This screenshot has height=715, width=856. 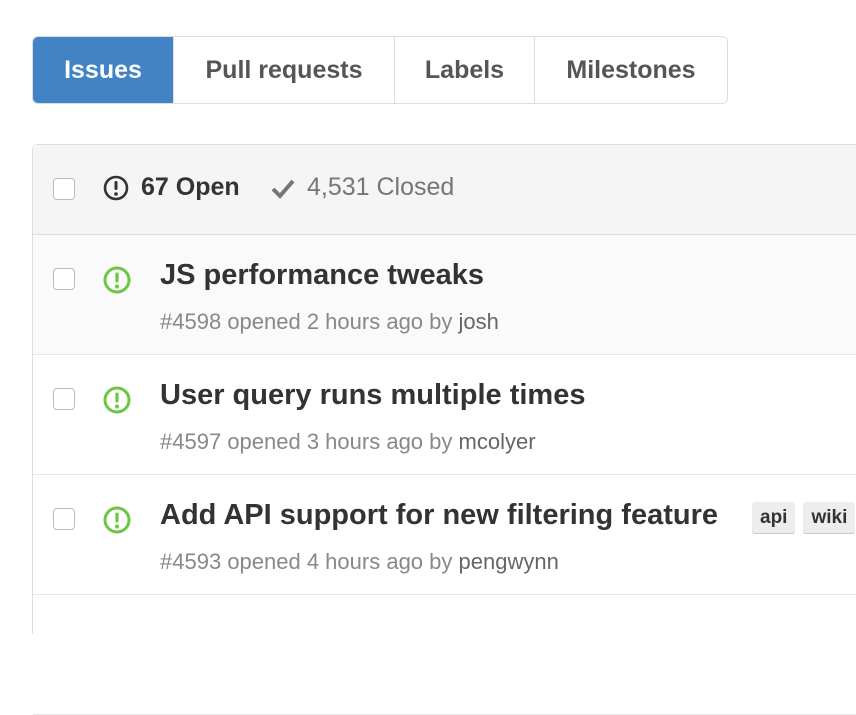 I want to click on issue-meta: #4597 opened 3 hours ago by mcolyer, so click(x=348, y=442).